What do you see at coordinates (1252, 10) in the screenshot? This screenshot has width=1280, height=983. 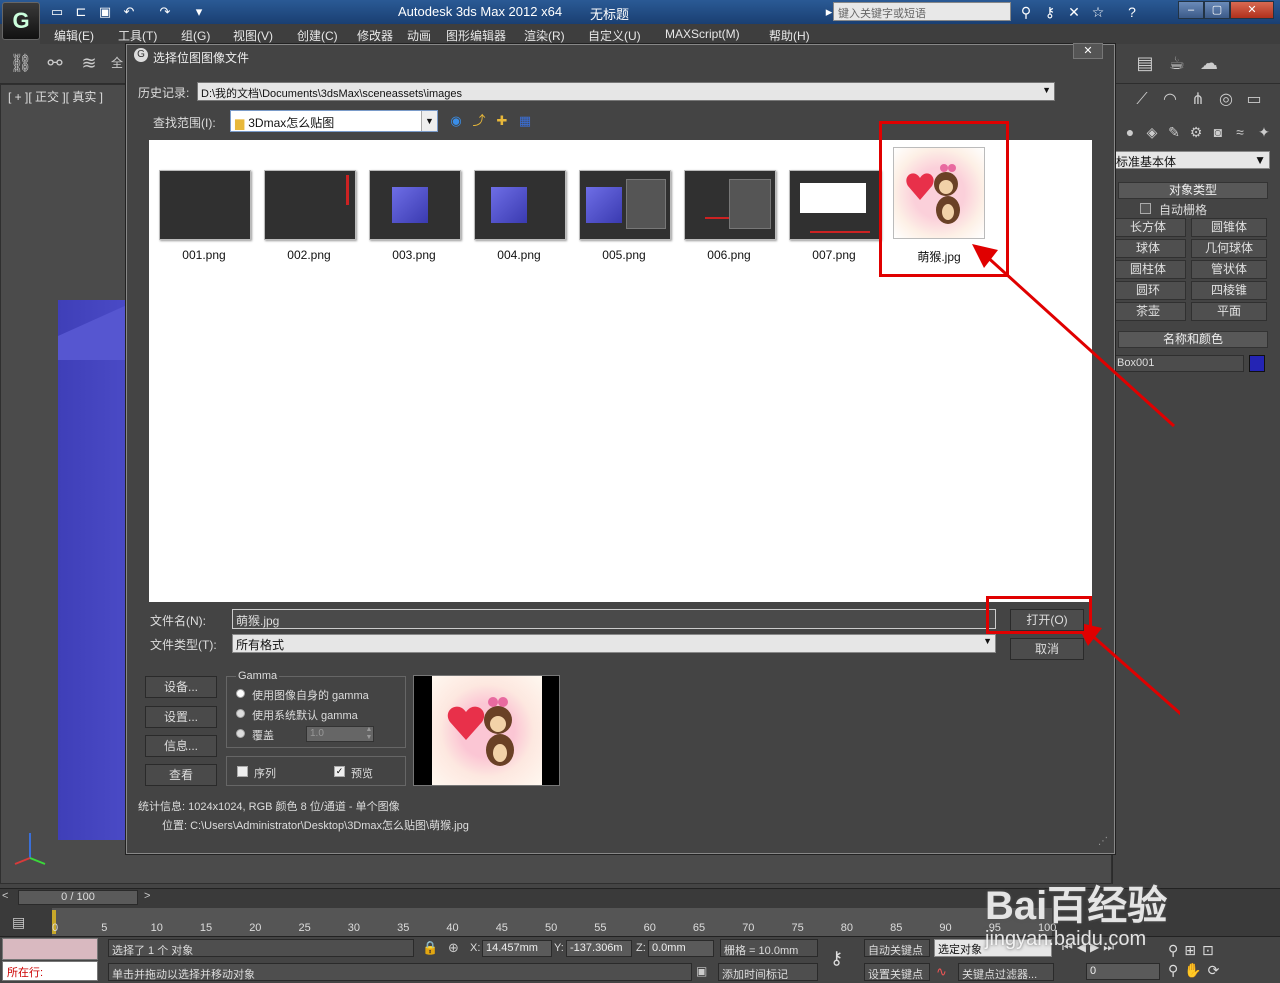 I see `close-window-button: ✕` at bounding box center [1252, 10].